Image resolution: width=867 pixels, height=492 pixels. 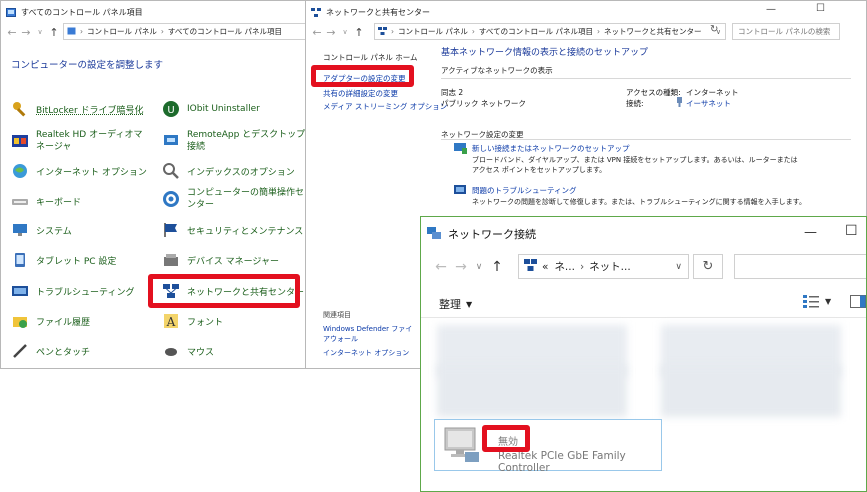 What do you see at coordinates (234, 199) in the screenshot?
I see `cp-item-ease-of-access: コンピューターの簡単操作センター` at bounding box center [234, 199].